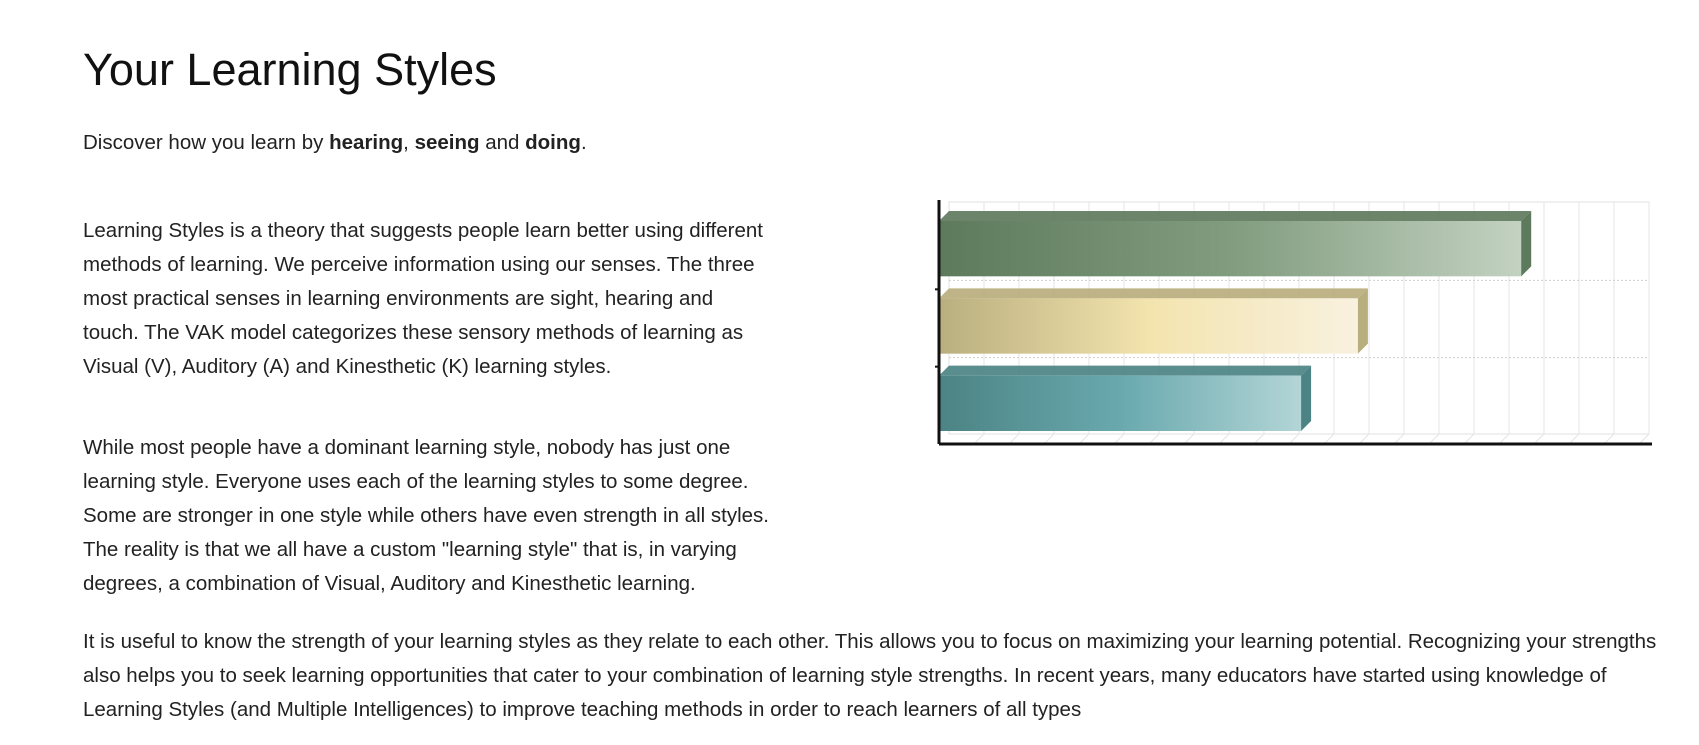  Describe the element at coordinates (290, 69) in the screenshot. I see `page-title: Your Learning Styles` at that location.